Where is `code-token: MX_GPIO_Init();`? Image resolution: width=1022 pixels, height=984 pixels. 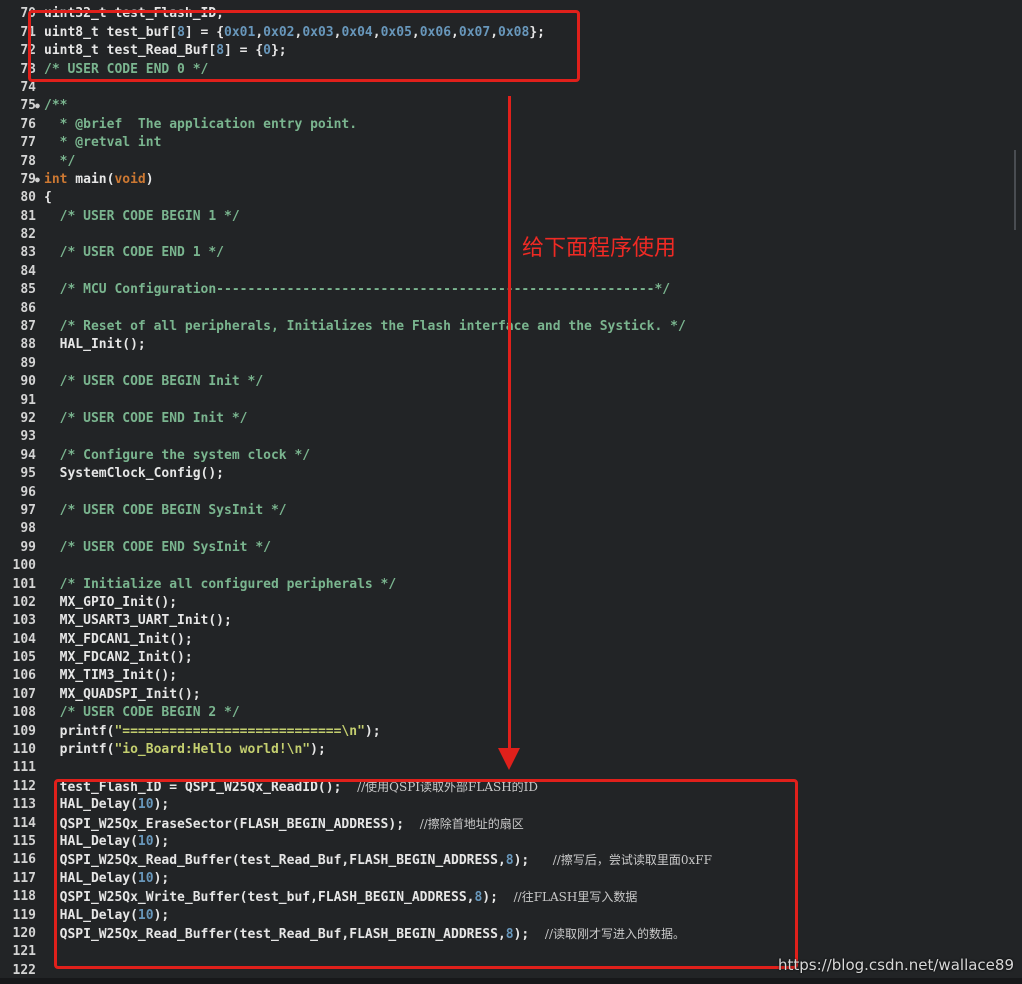
code-token: MX_GPIO_Init(); is located at coordinates (111, 602).